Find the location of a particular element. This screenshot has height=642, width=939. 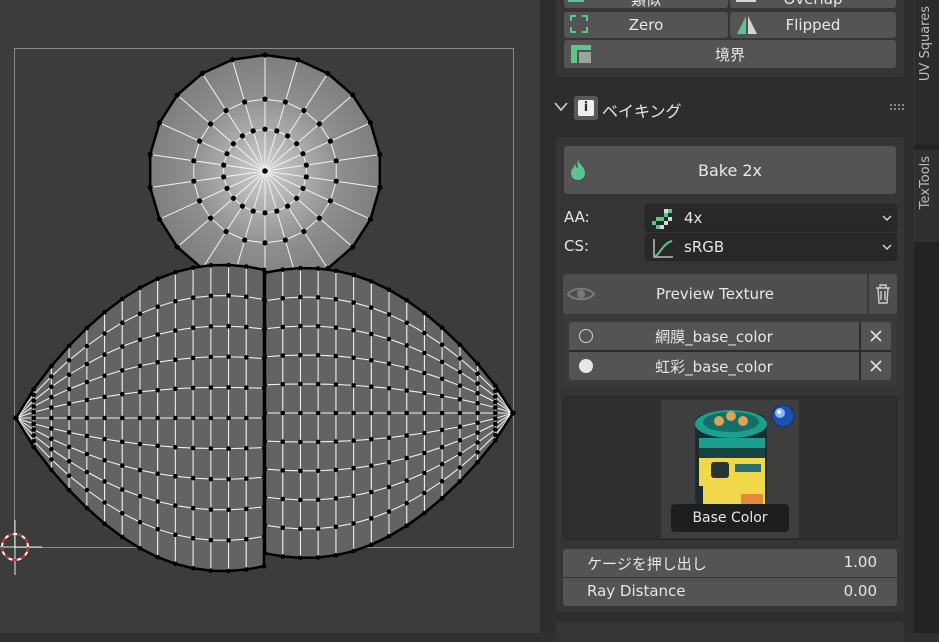

boundary-label: 境界 is located at coordinates (729, 54).